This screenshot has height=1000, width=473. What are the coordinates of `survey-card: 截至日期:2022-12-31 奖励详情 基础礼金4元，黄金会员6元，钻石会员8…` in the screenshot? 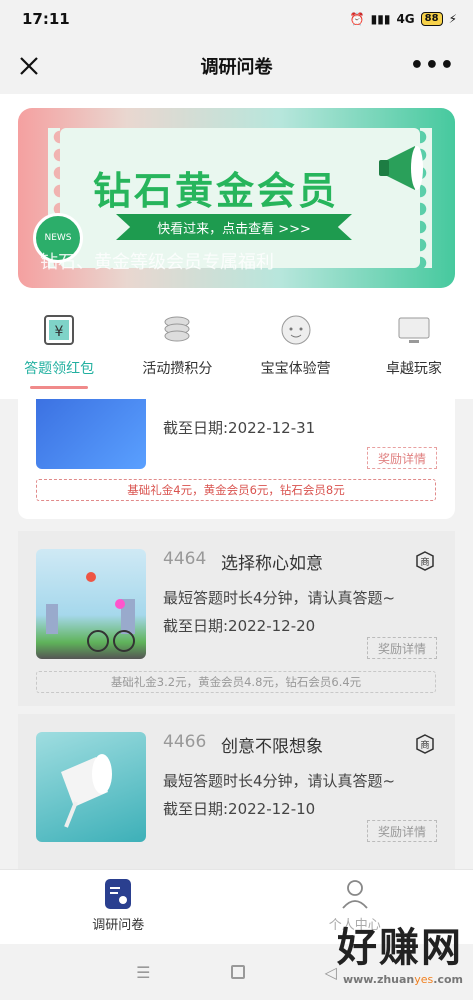 It's located at (236, 459).